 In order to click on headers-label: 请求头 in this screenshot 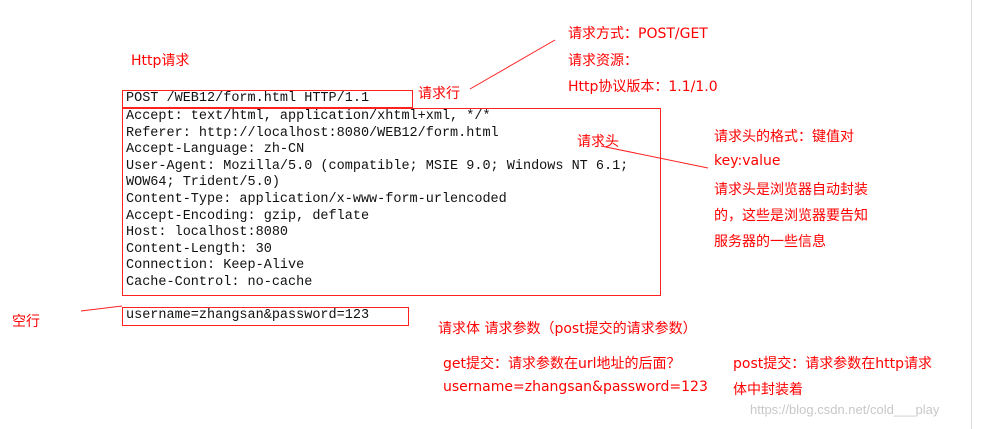, I will do `click(598, 142)`.